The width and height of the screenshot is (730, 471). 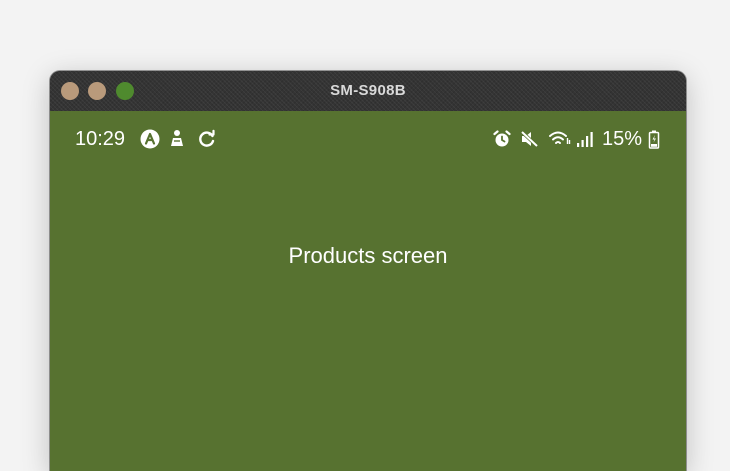 I want to click on status-bar: 10:29 15%, so click(x=368, y=139).